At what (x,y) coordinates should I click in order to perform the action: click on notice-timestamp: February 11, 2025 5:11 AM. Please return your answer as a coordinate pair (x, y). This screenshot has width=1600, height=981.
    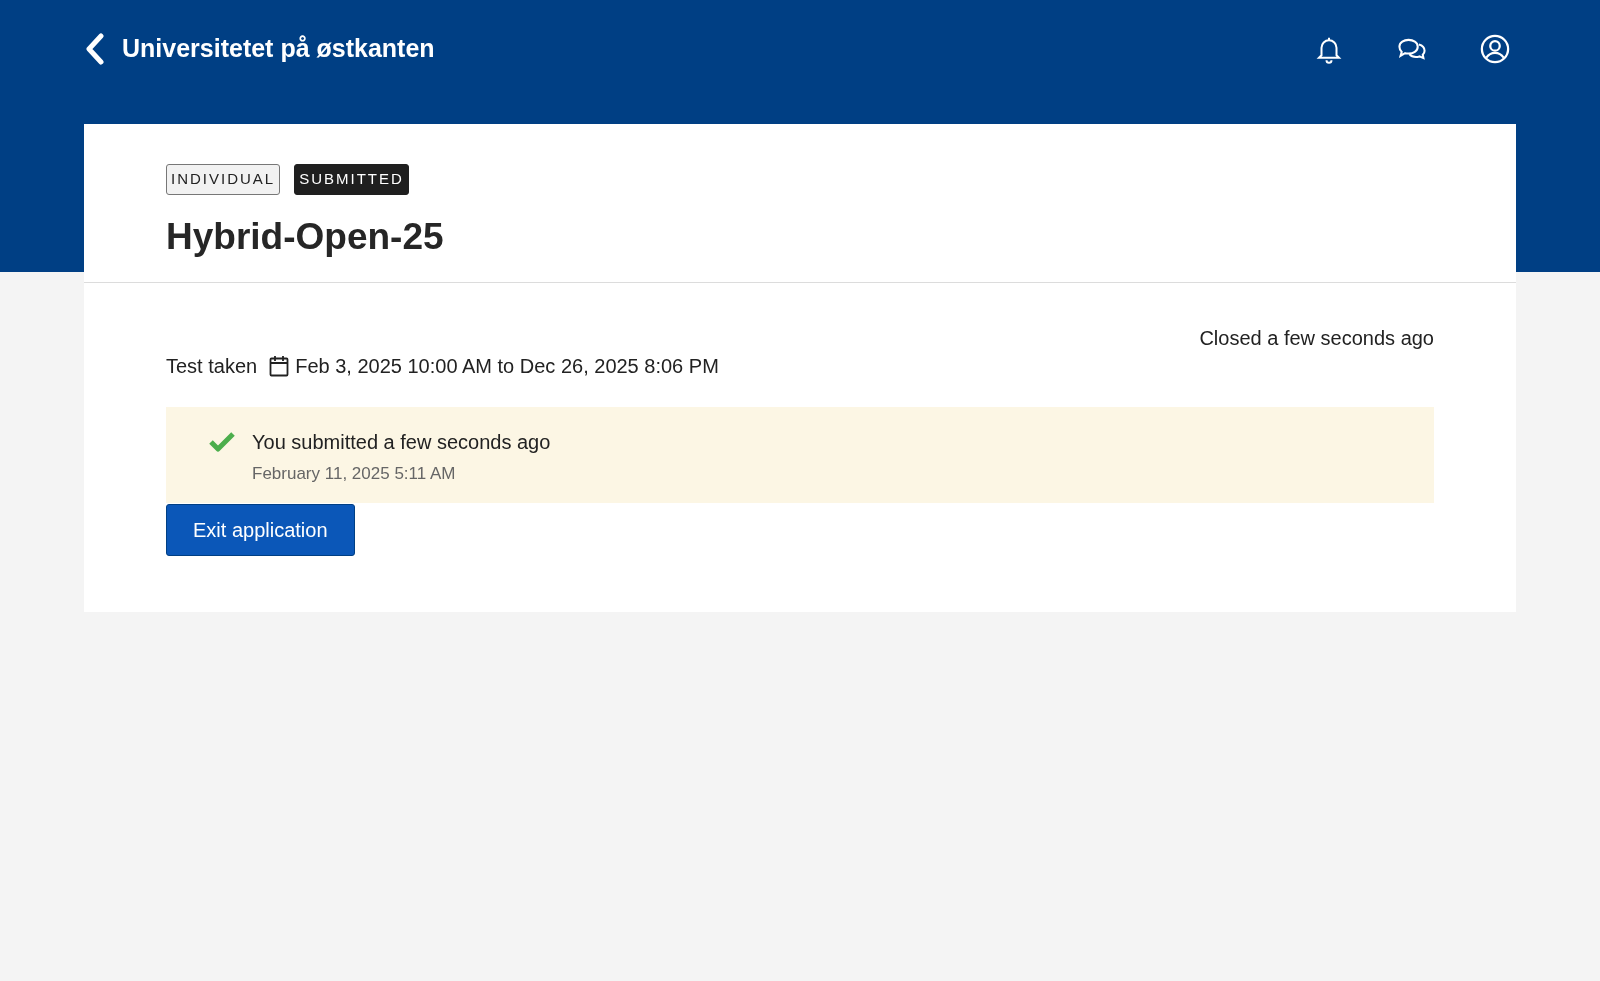
    Looking at the image, I should click on (354, 474).